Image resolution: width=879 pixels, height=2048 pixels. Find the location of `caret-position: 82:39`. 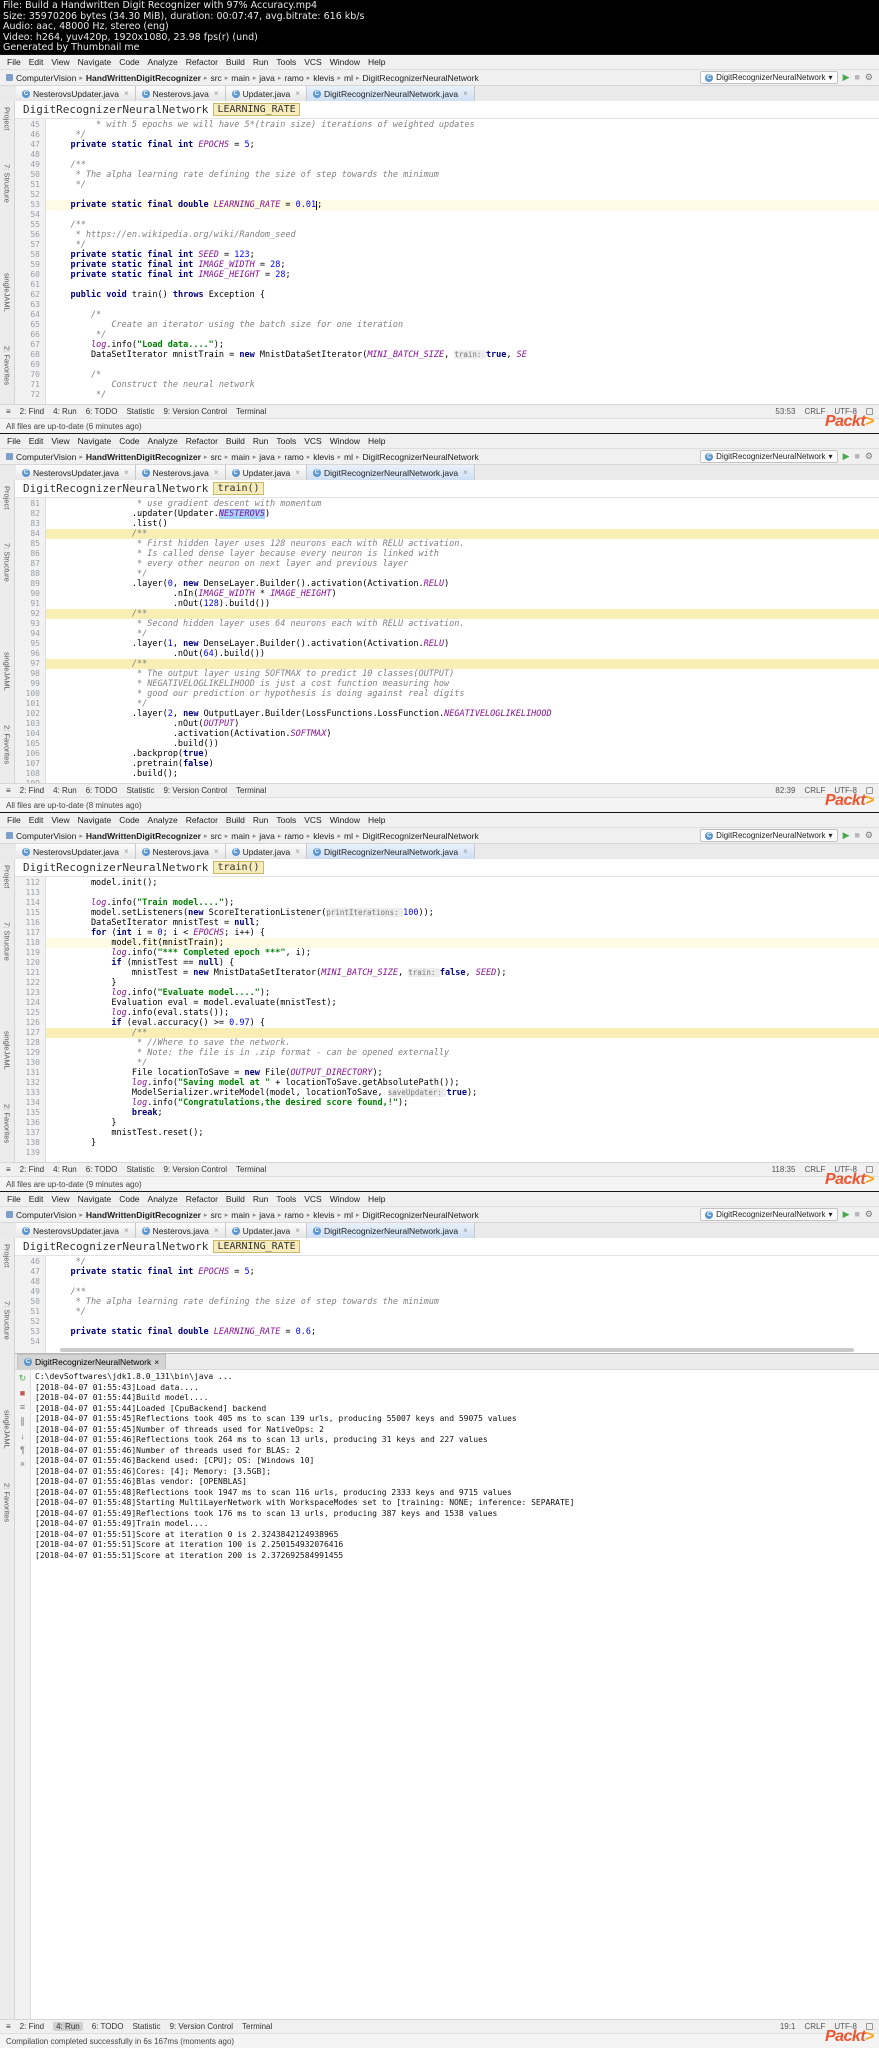

caret-position: 82:39 is located at coordinates (785, 790).